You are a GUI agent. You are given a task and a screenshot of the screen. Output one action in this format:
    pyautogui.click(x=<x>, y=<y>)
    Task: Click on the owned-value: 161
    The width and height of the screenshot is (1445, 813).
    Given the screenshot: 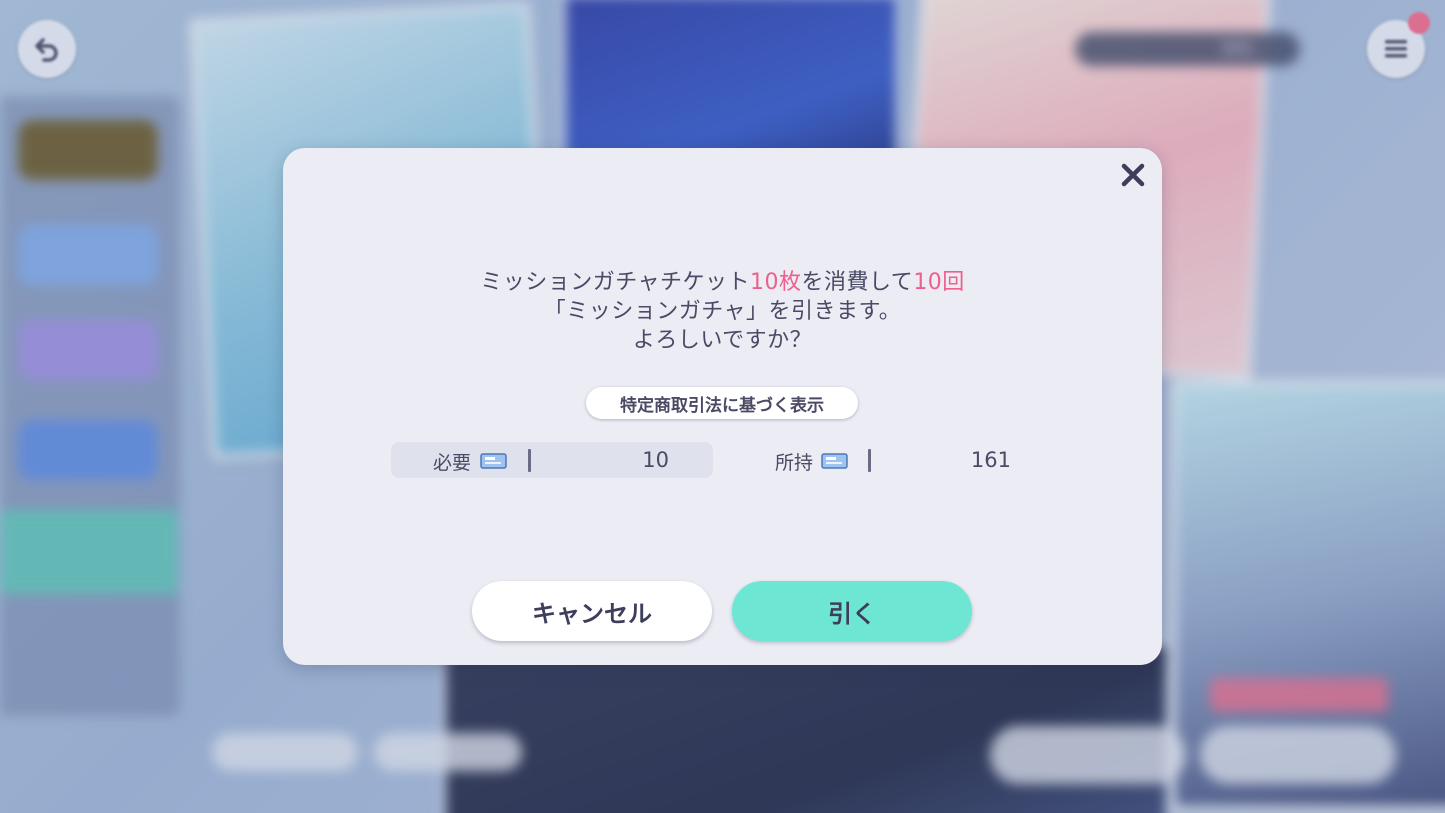 What is the action you would take?
    pyautogui.click(x=990, y=460)
    